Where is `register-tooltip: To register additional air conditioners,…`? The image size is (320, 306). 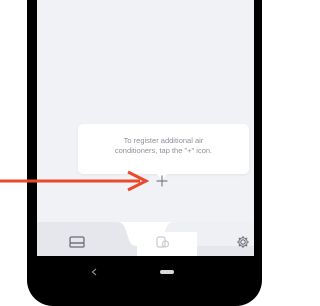 register-tooltip: To register additional air conditioners,… is located at coordinates (163, 149).